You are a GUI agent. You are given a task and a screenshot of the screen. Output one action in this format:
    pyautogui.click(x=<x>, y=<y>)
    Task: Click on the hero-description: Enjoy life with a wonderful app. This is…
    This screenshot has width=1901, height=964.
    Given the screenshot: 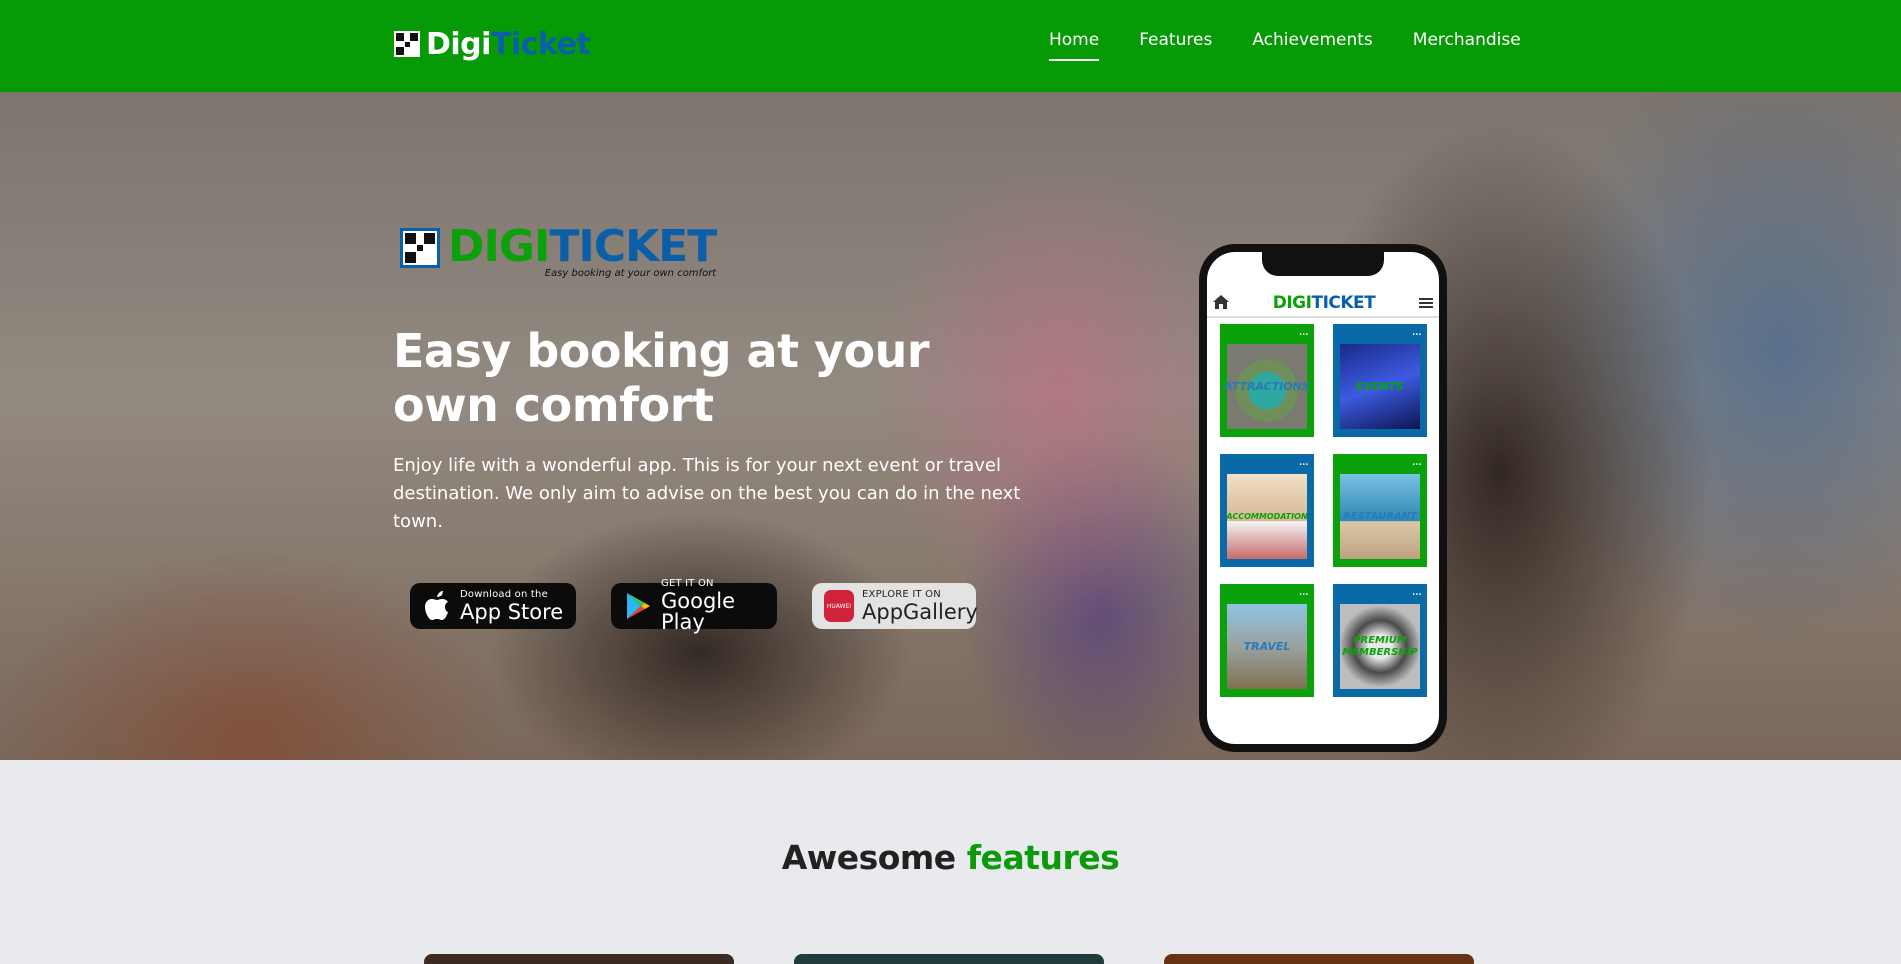 What is the action you would take?
    pyautogui.click(x=707, y=493)
    